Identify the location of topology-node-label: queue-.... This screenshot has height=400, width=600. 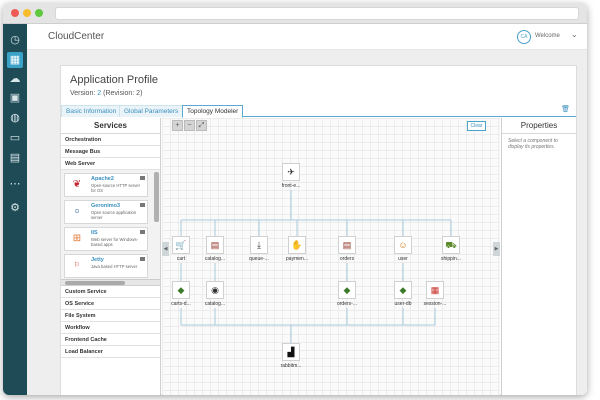
(259, 259).